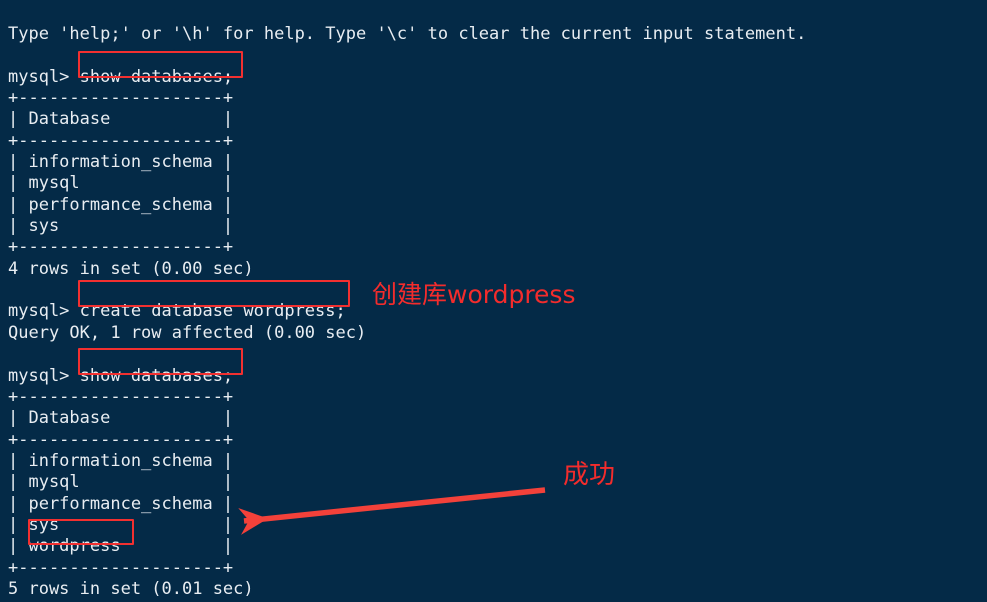  Describe the element at coordinates (131, 268) in the screenshot. I see `terminal-line: 4 rows in set (0.00 sec)` at that location.